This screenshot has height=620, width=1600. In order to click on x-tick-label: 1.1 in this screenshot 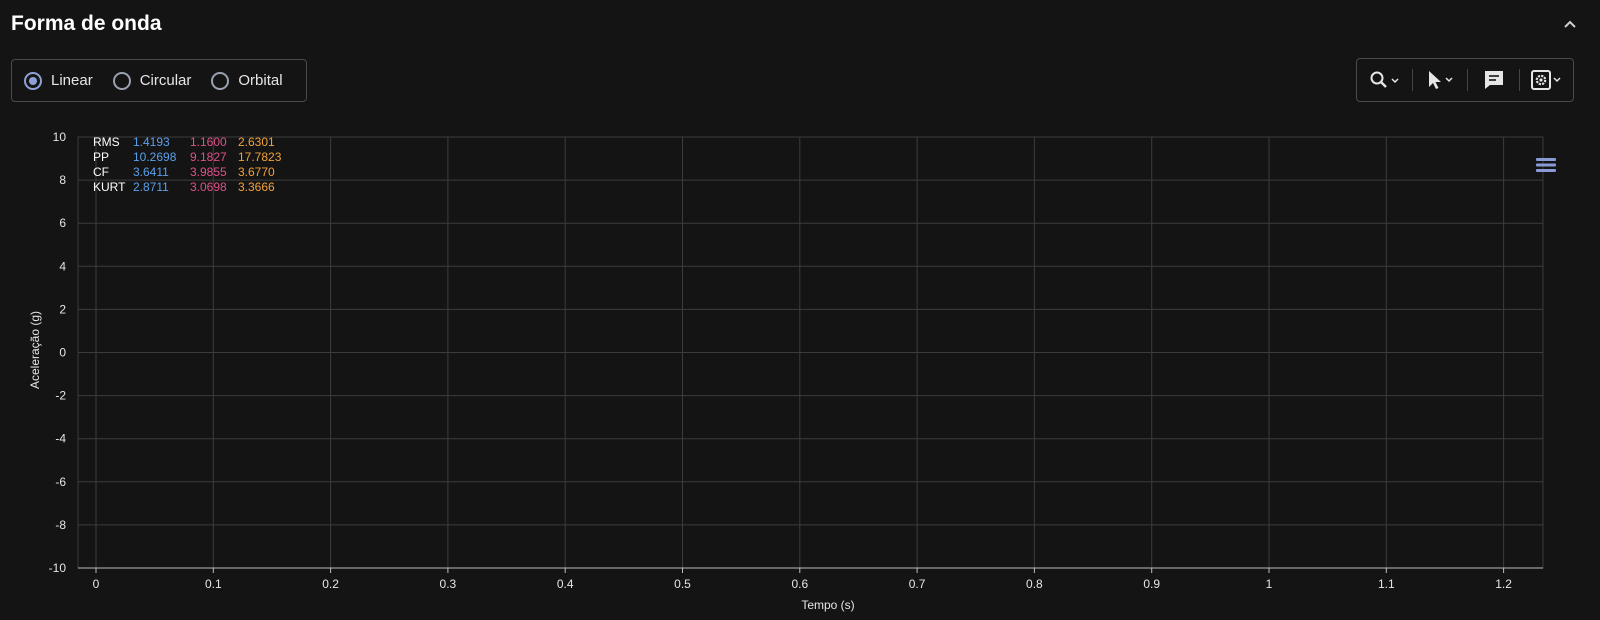, I will do `click(1386, 584)`.